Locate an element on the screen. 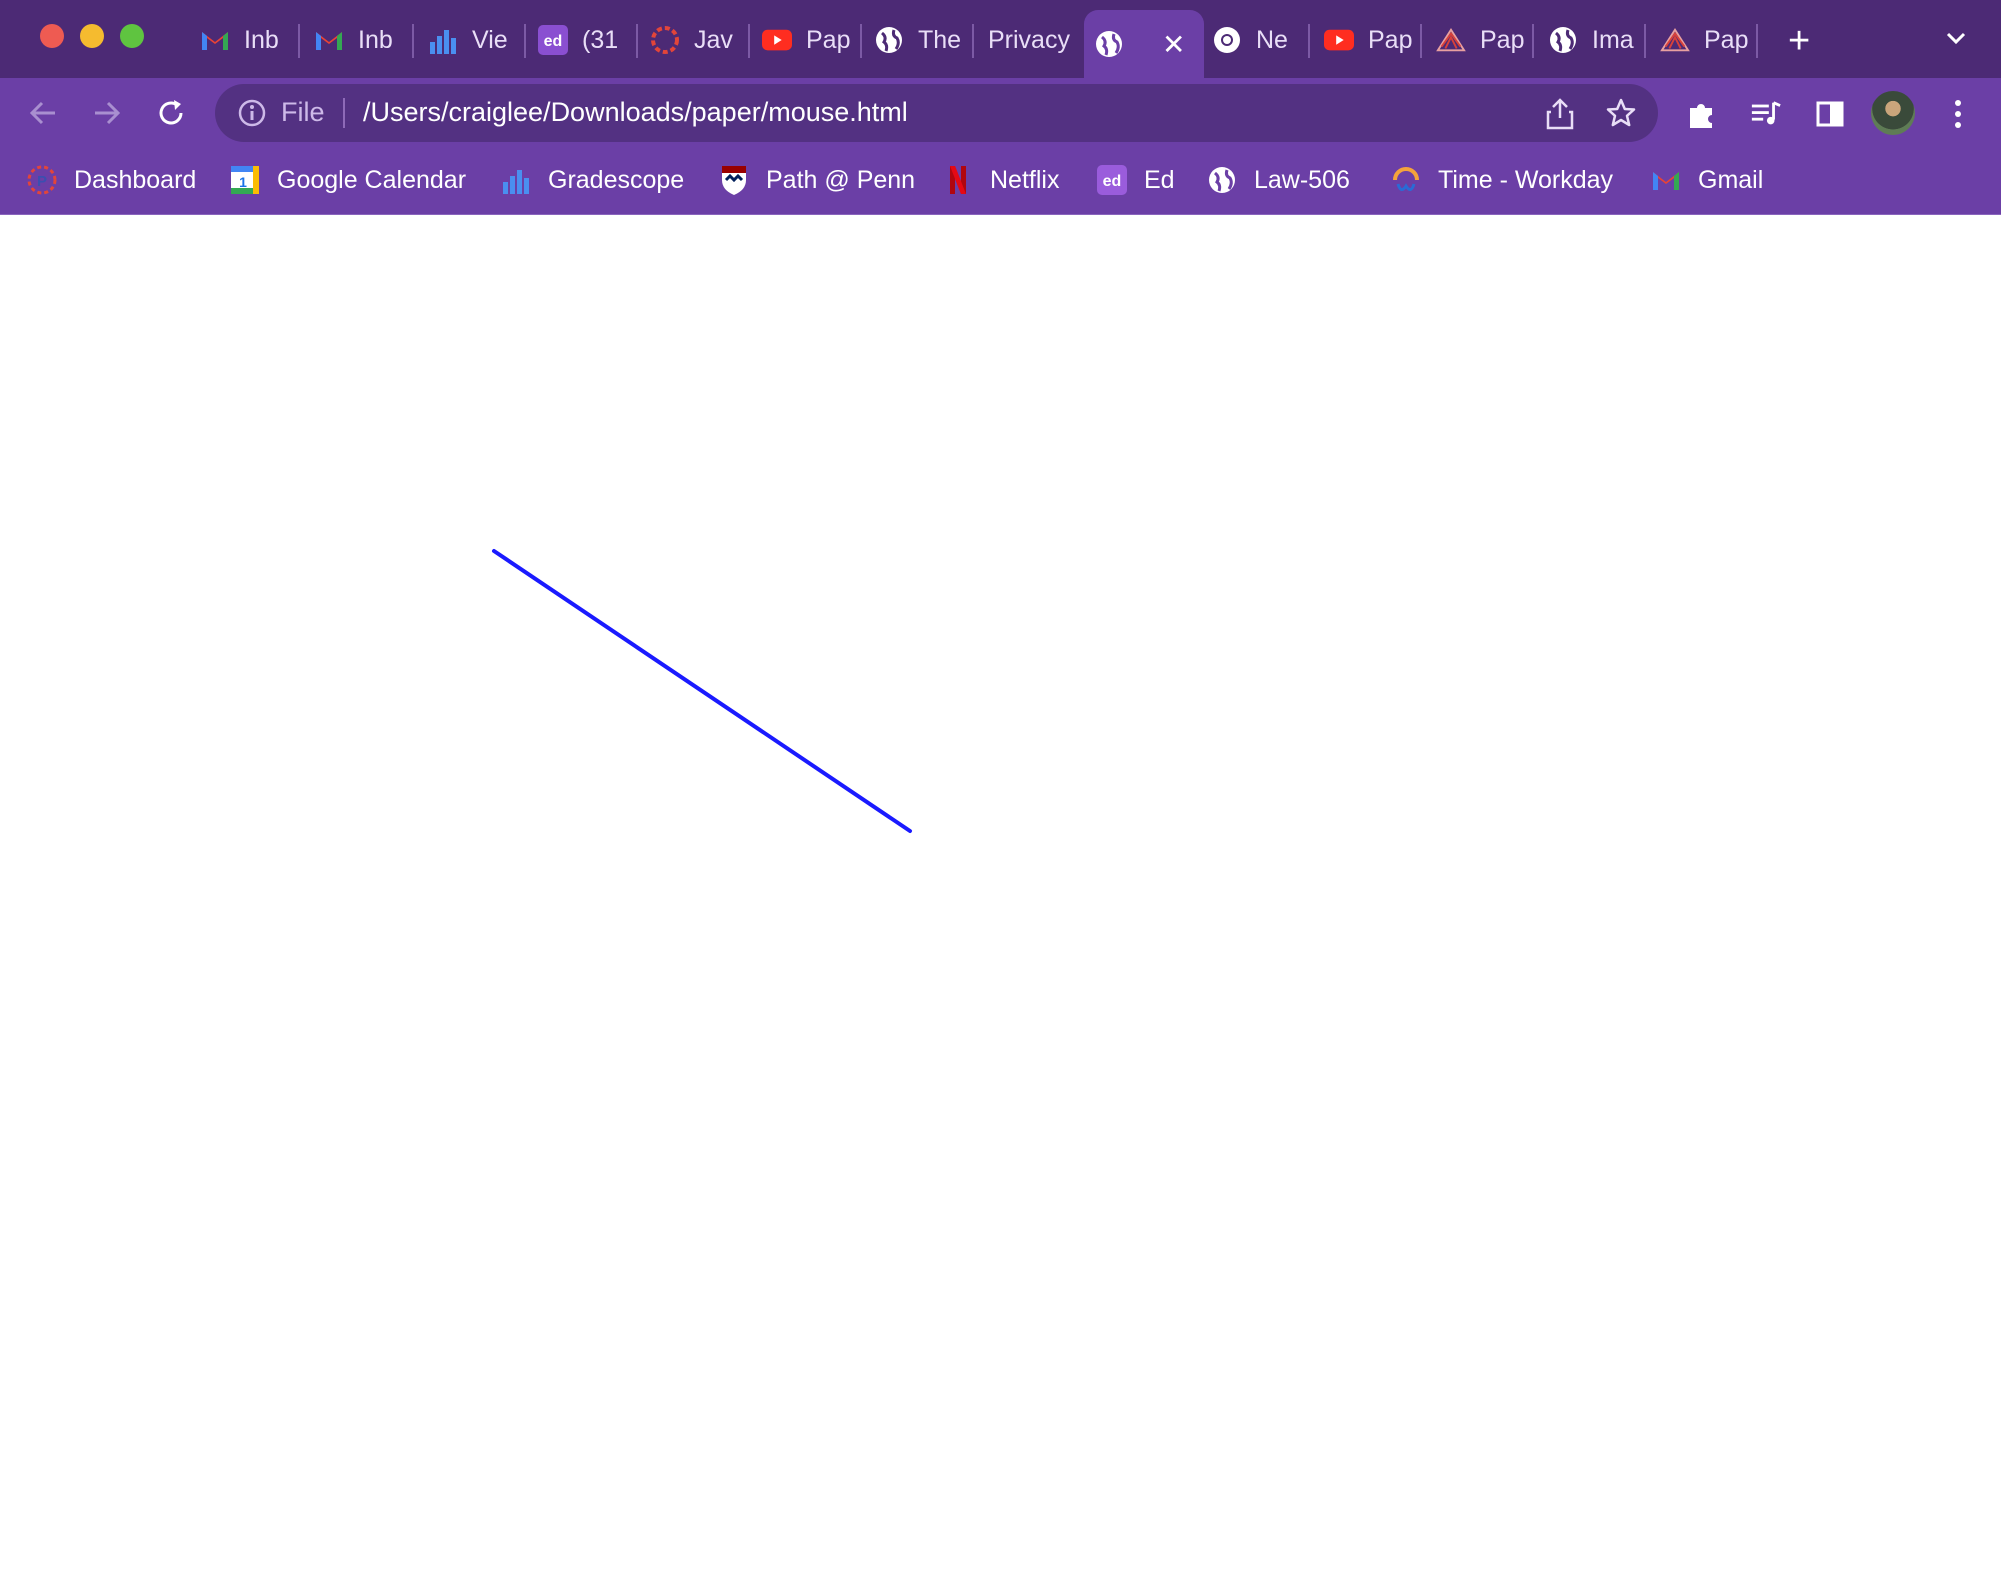 The height and width of the screenshot is (1587, 2001). tab-label: Privacy is located at coordinates (1029, 39).